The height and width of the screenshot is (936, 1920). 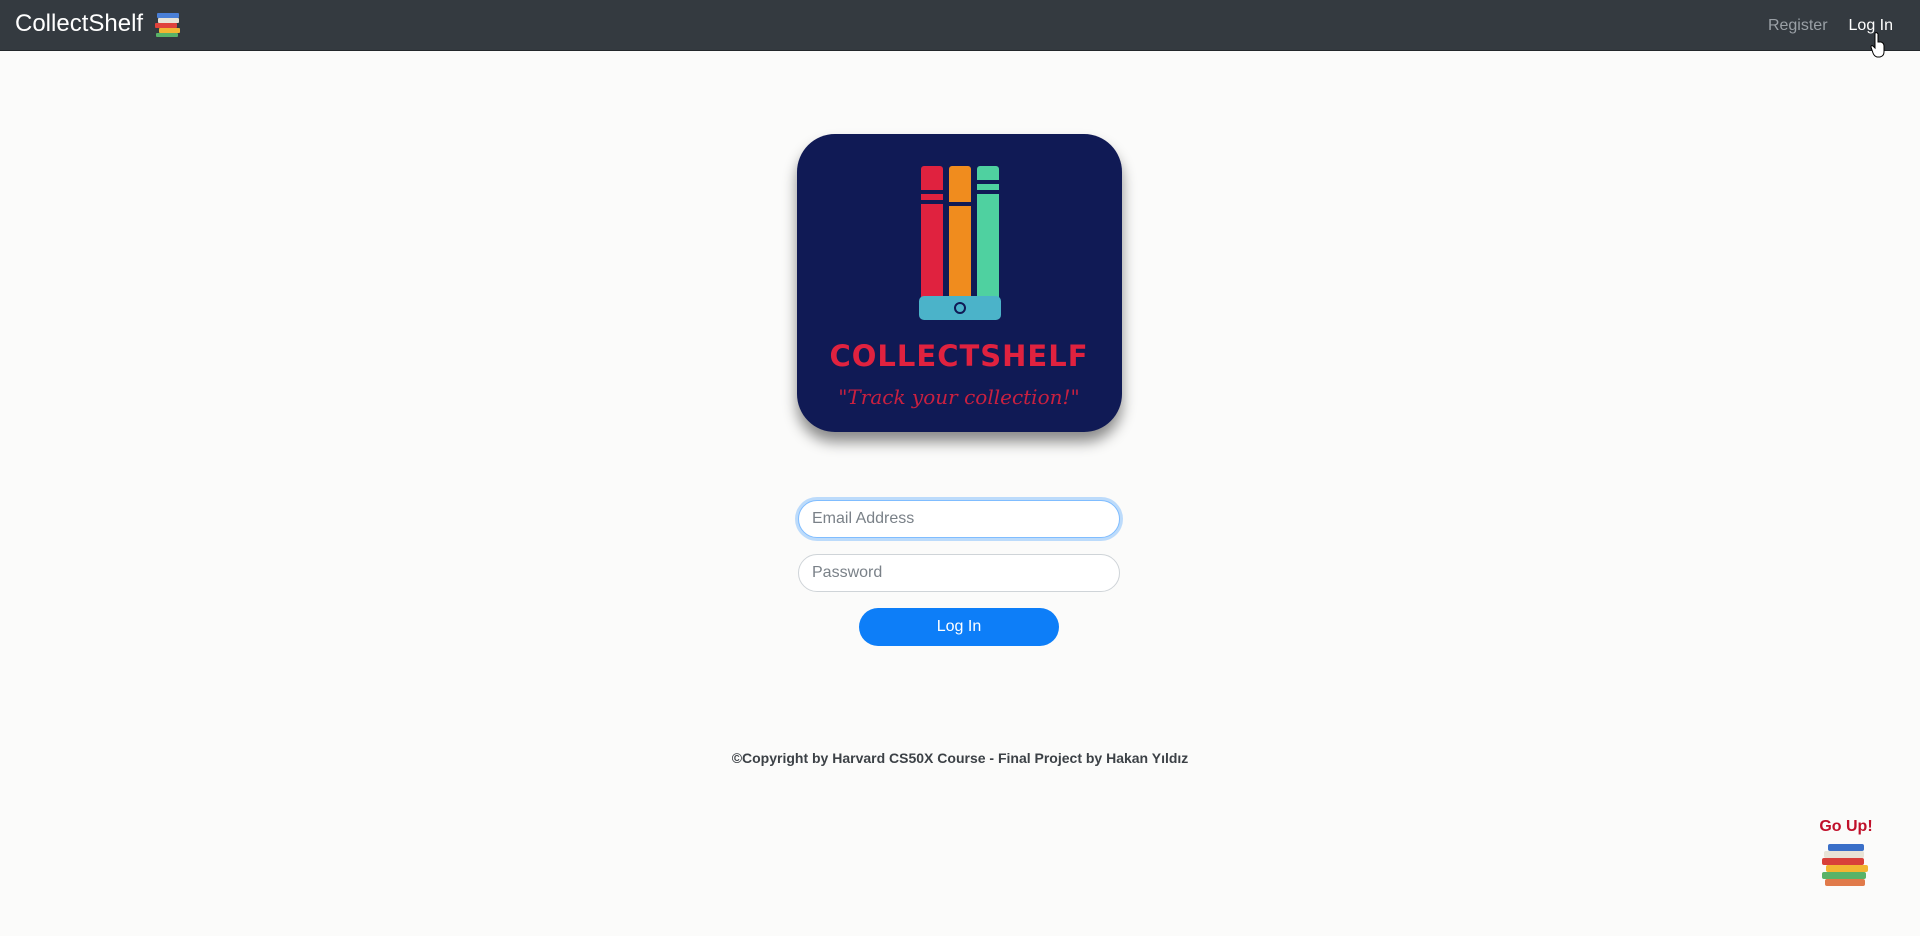 What do you see at coordinates (960, 240) in the screenshot?
I see `orange-book-shape` at bounding box center [960, 240].